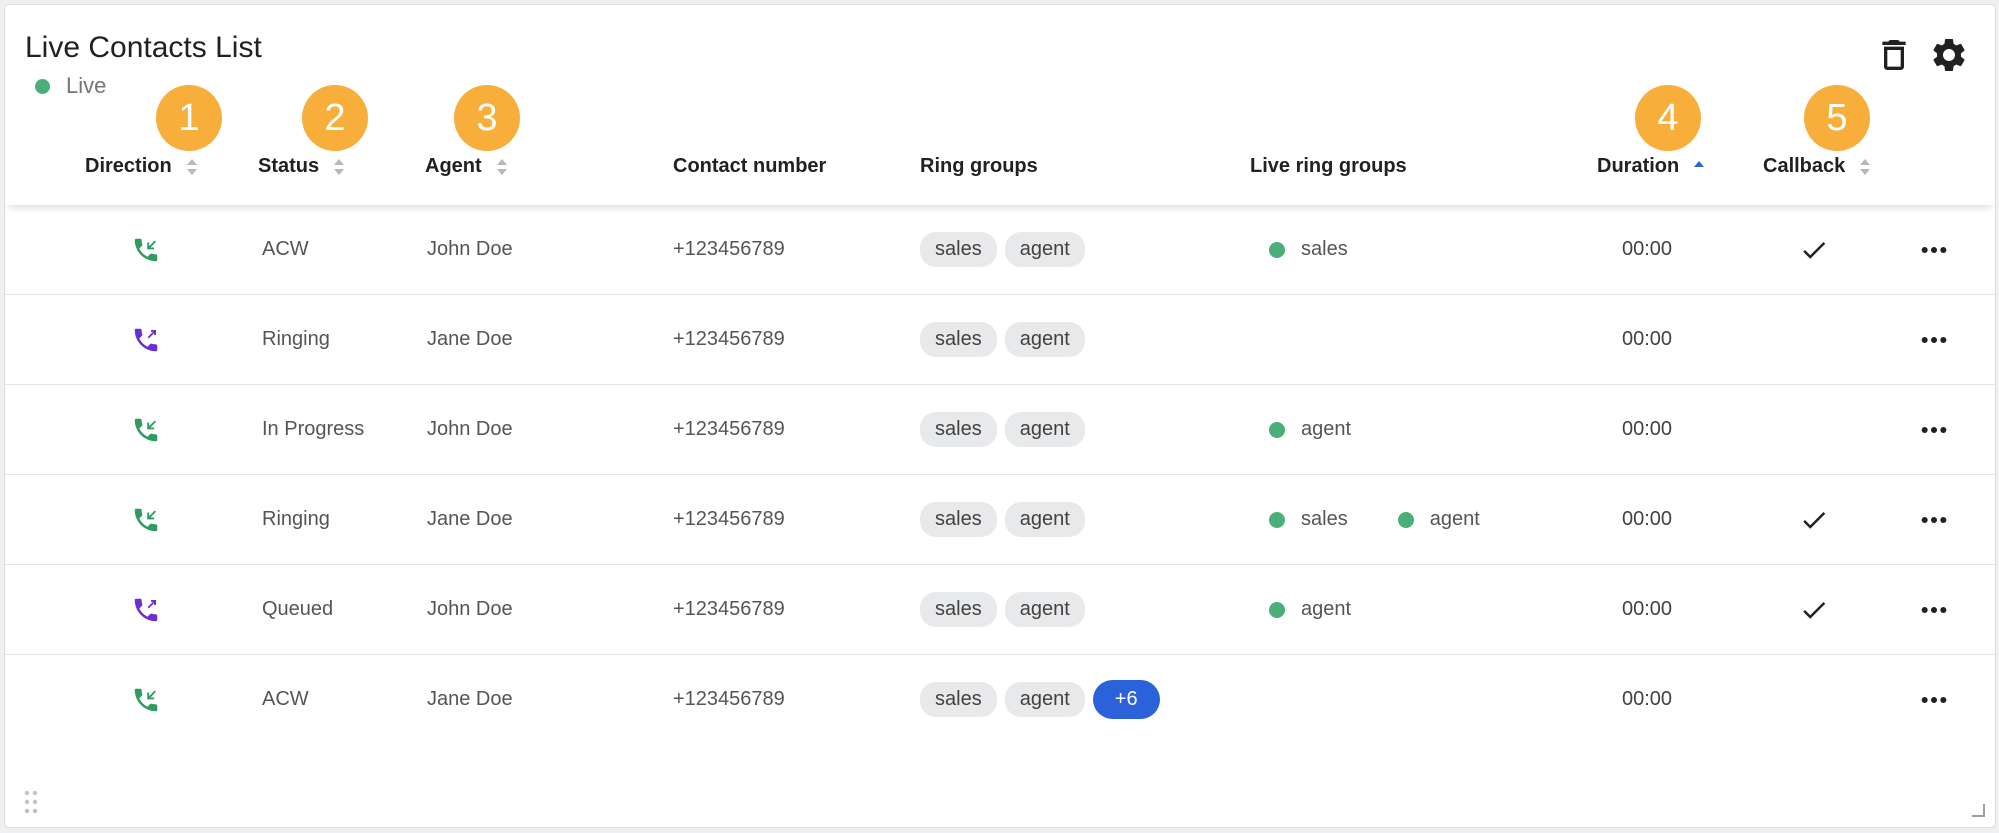 The width and height of the screenshot is (1999, 833). What do you see at coordinates (1978, 810) in the screenshot?
I see `resize-handle-icon` at bounding box center [1978, 810].